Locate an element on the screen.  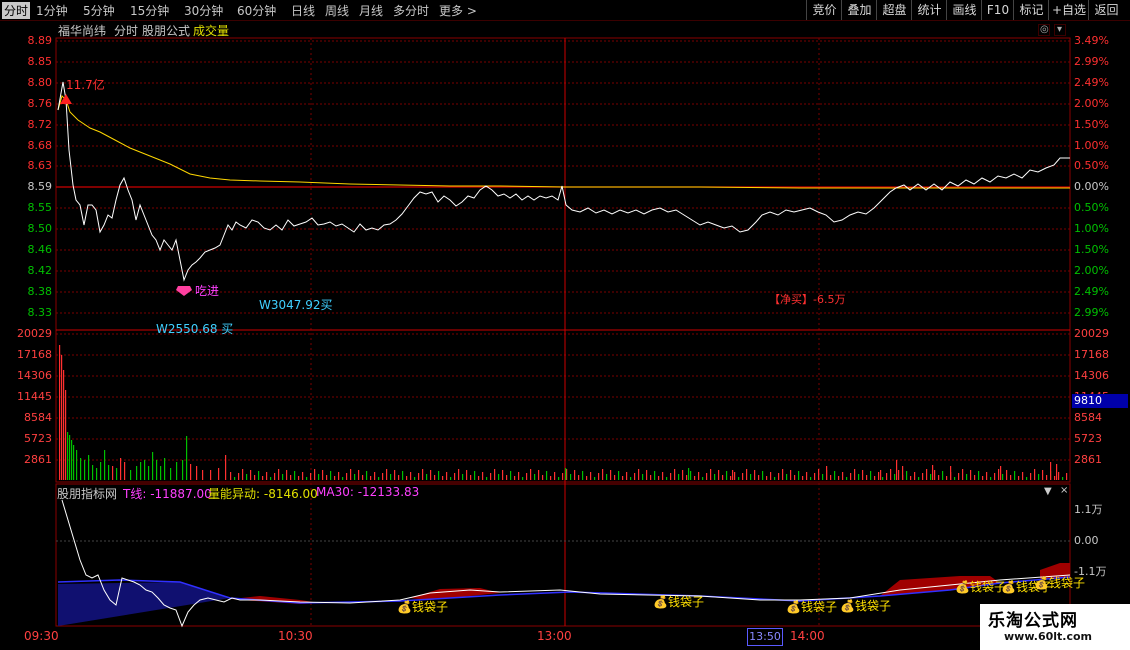
money-bag-4: 💰钱袋子 is located at coordinates (865, 606).